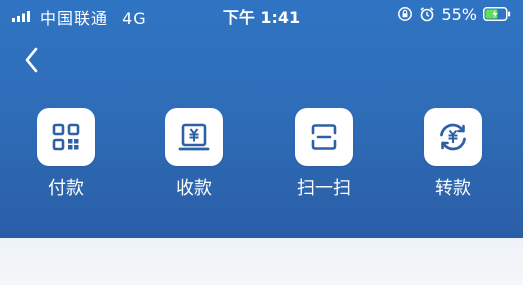  I want to click on battery-percent: 55%, so click(459, 14).